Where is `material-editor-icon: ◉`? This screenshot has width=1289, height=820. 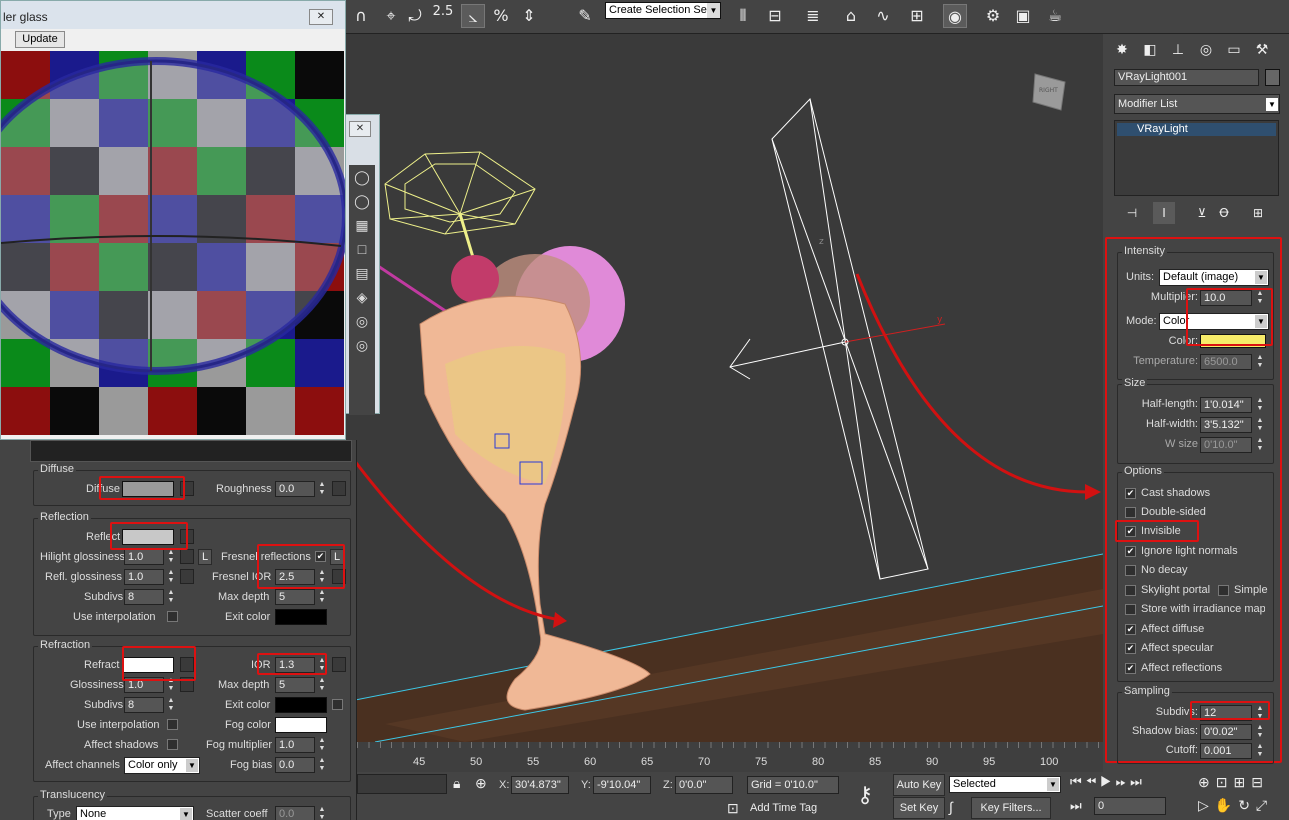
material-editor-icon: ◉ is located at coordinates (955, 16).